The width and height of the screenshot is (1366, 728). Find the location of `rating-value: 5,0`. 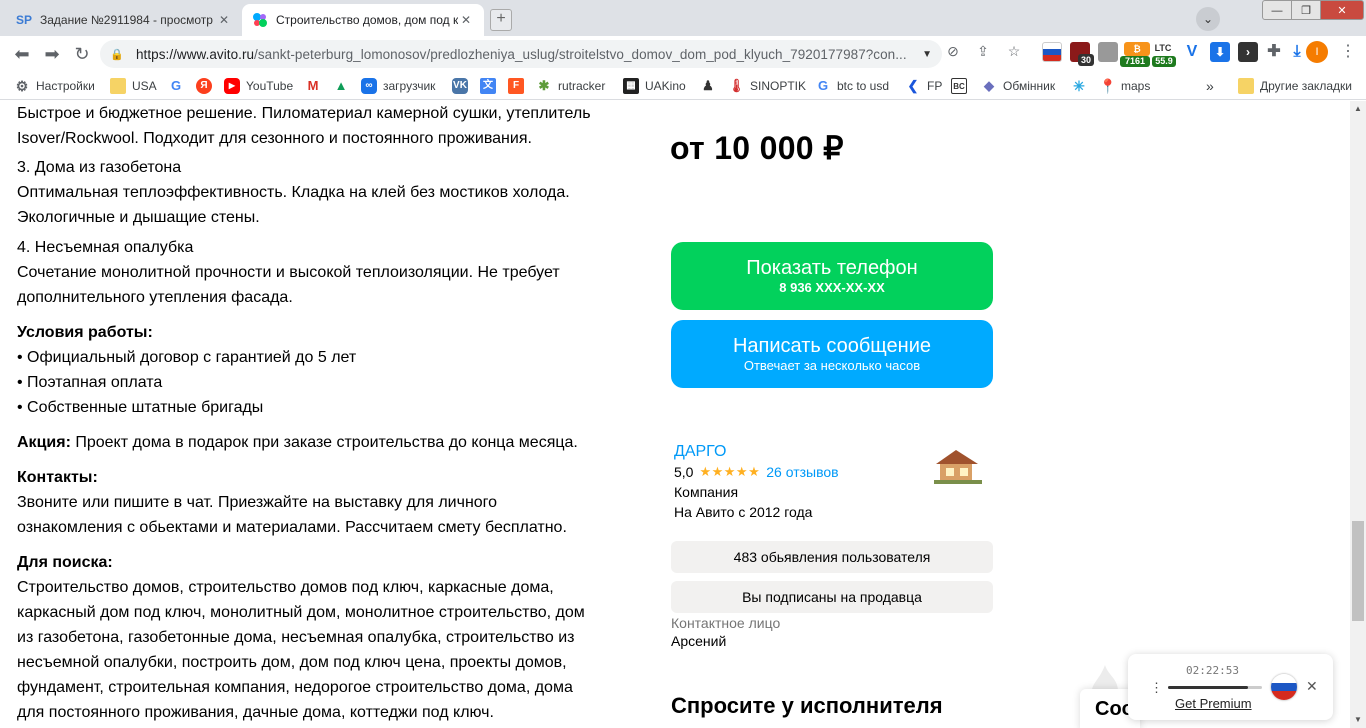

rating-value: 5,0 is located at coordinates (684, 472).